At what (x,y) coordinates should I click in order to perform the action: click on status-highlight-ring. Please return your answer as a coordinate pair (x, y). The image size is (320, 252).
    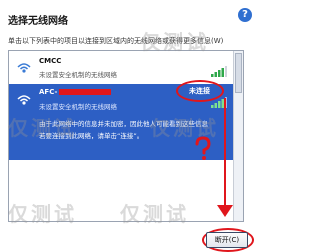
    Looking at the image, I should click on (200, 91).